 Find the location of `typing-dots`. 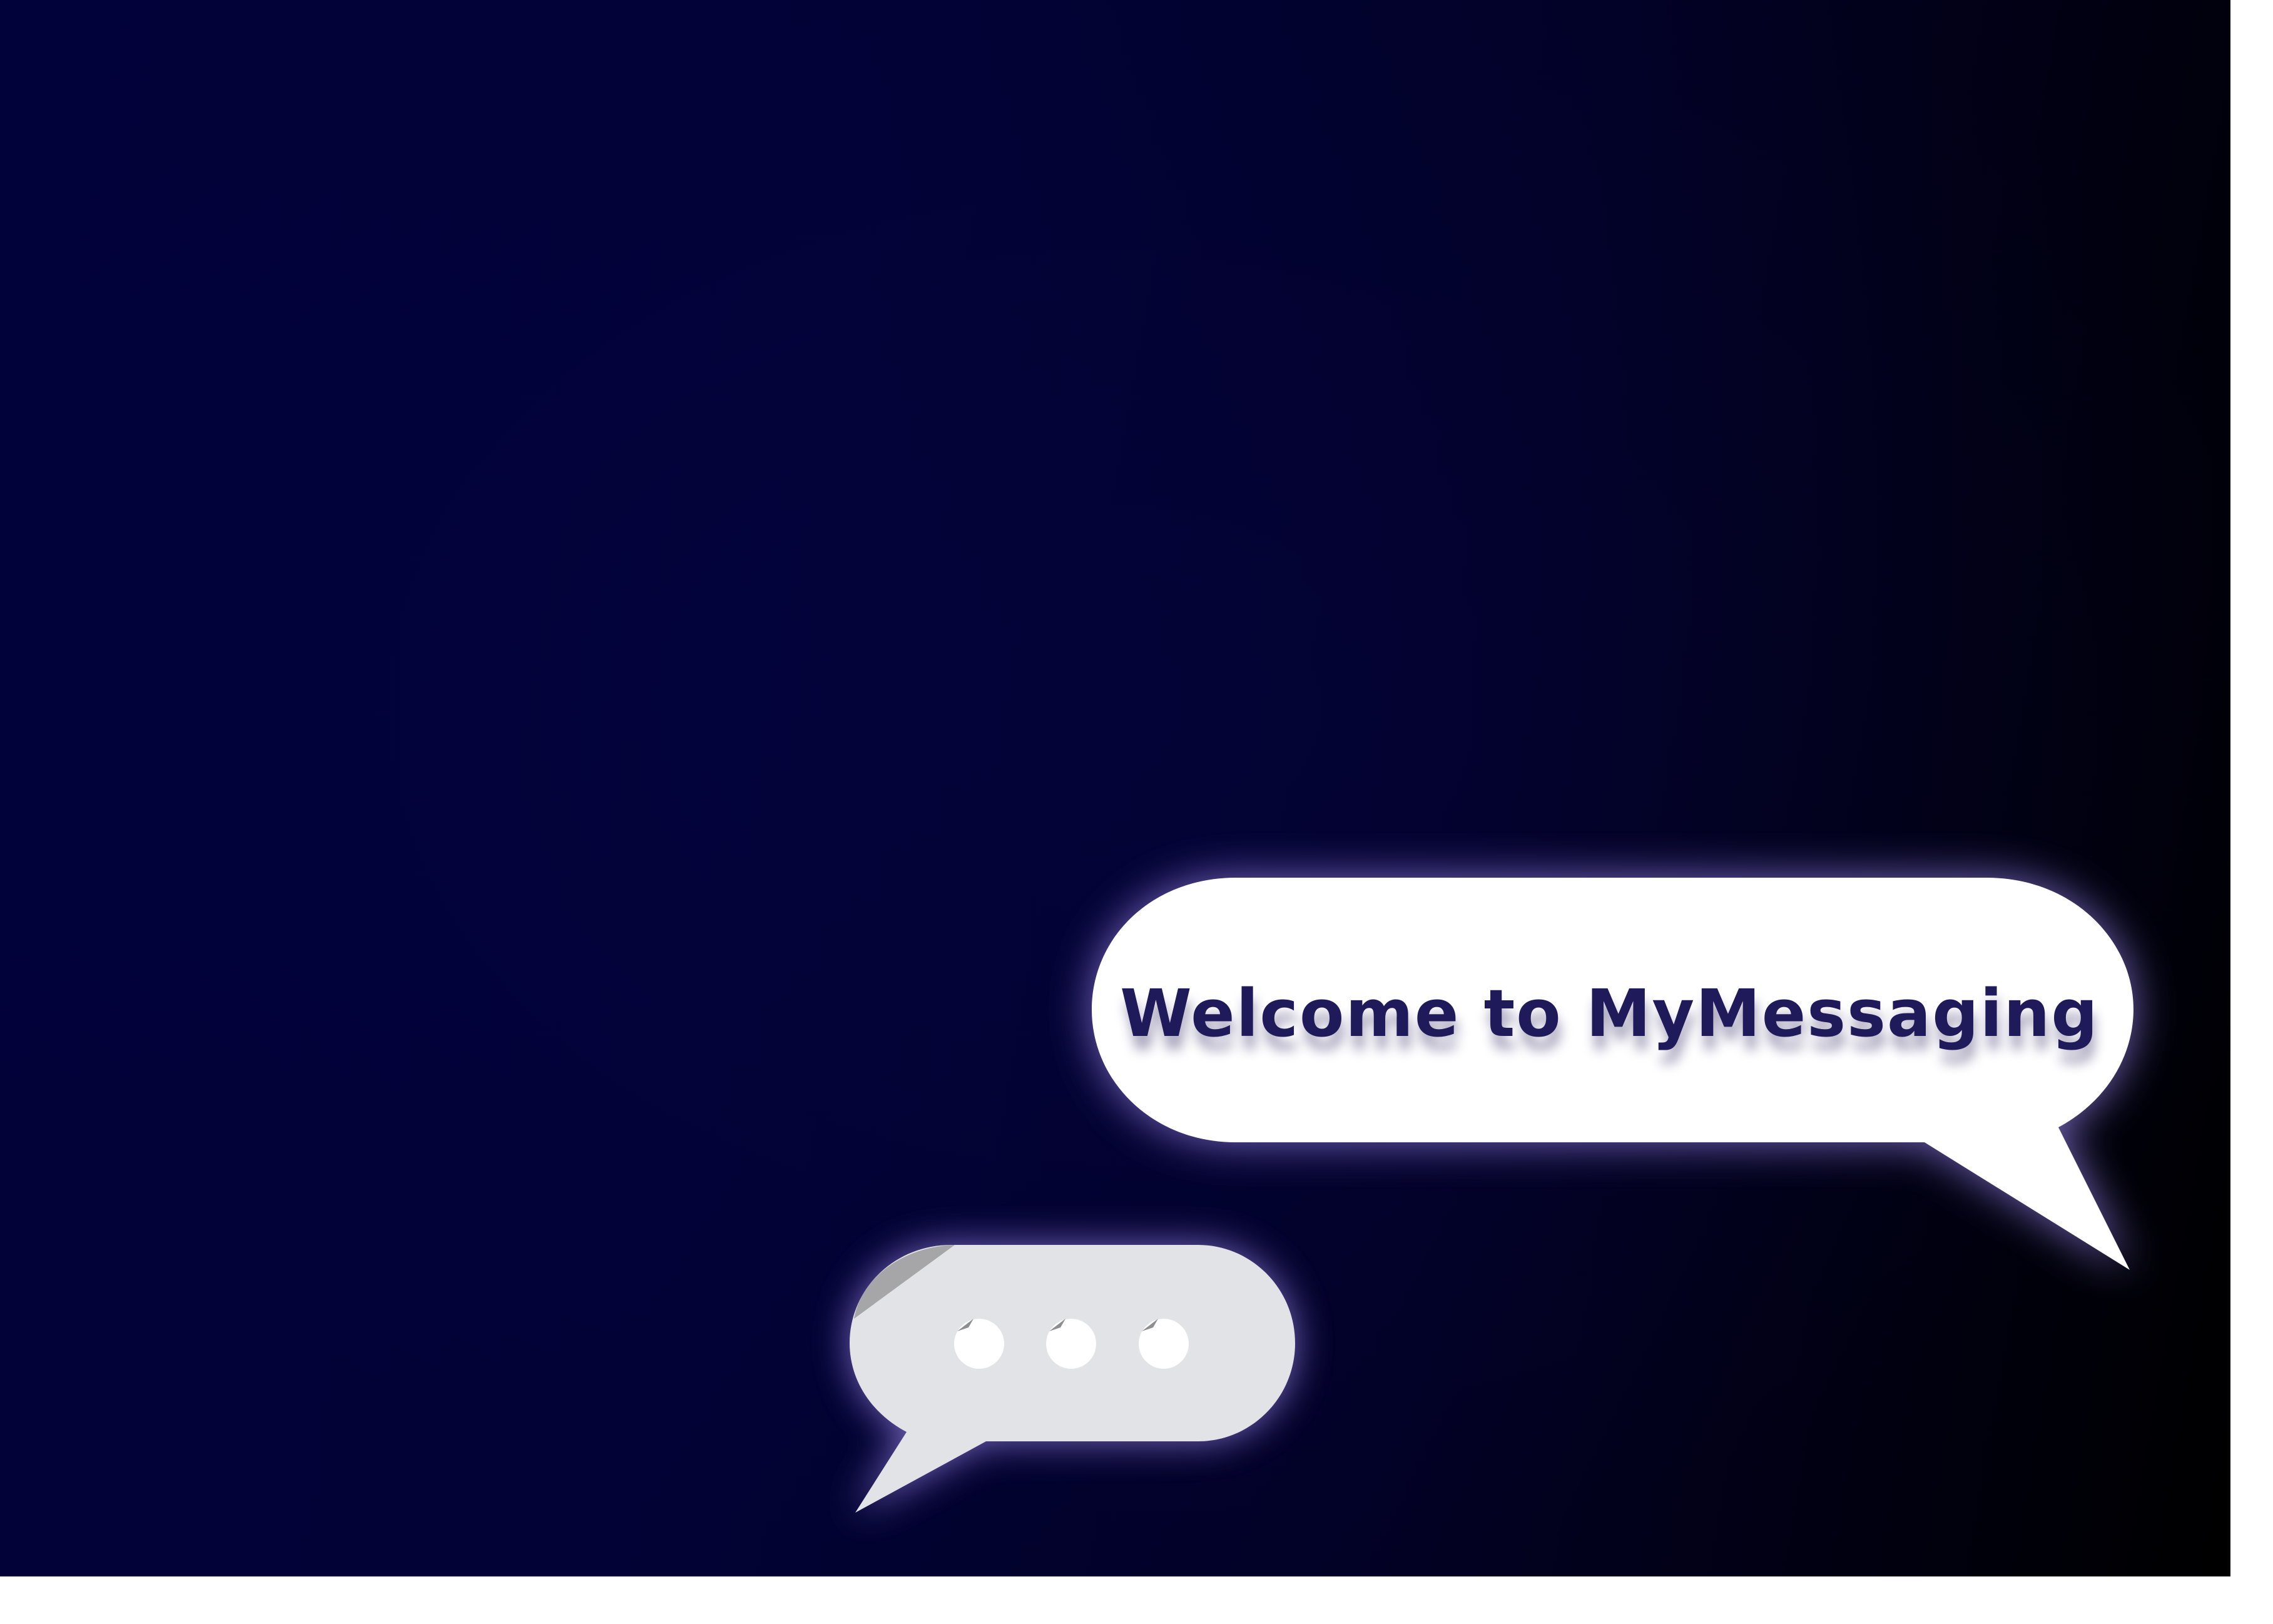

typing-dots is located at coordinates (1071, 1344).